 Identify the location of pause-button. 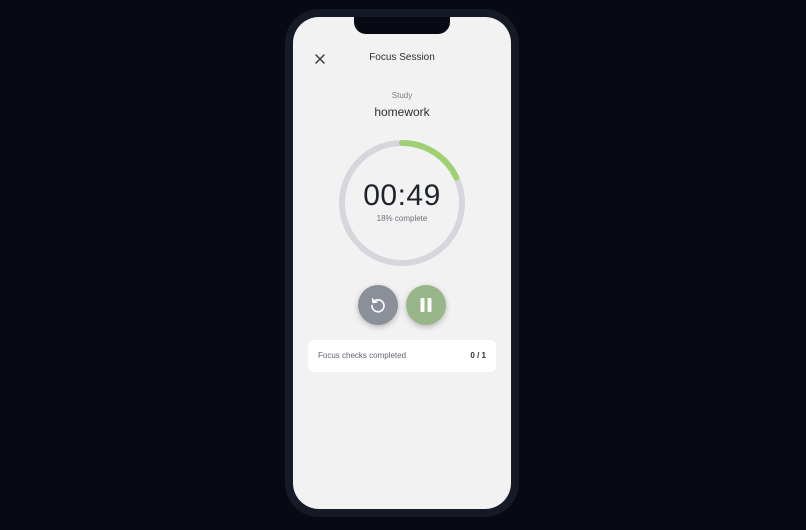
(426, 305).